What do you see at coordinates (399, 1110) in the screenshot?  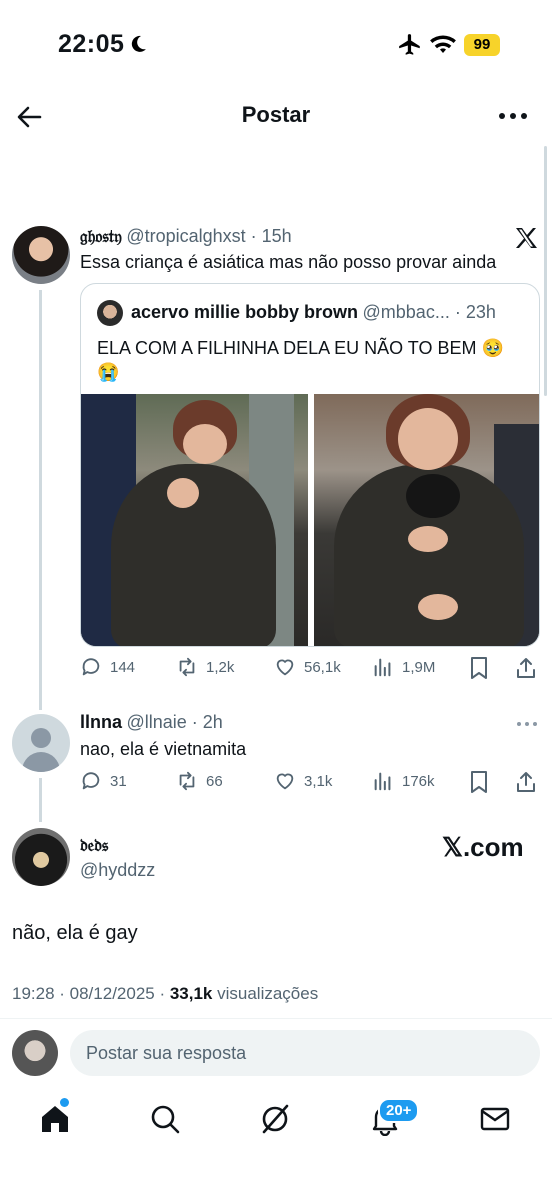 I see `notifications-badge: 20+` at bounding box center [399, 1110].